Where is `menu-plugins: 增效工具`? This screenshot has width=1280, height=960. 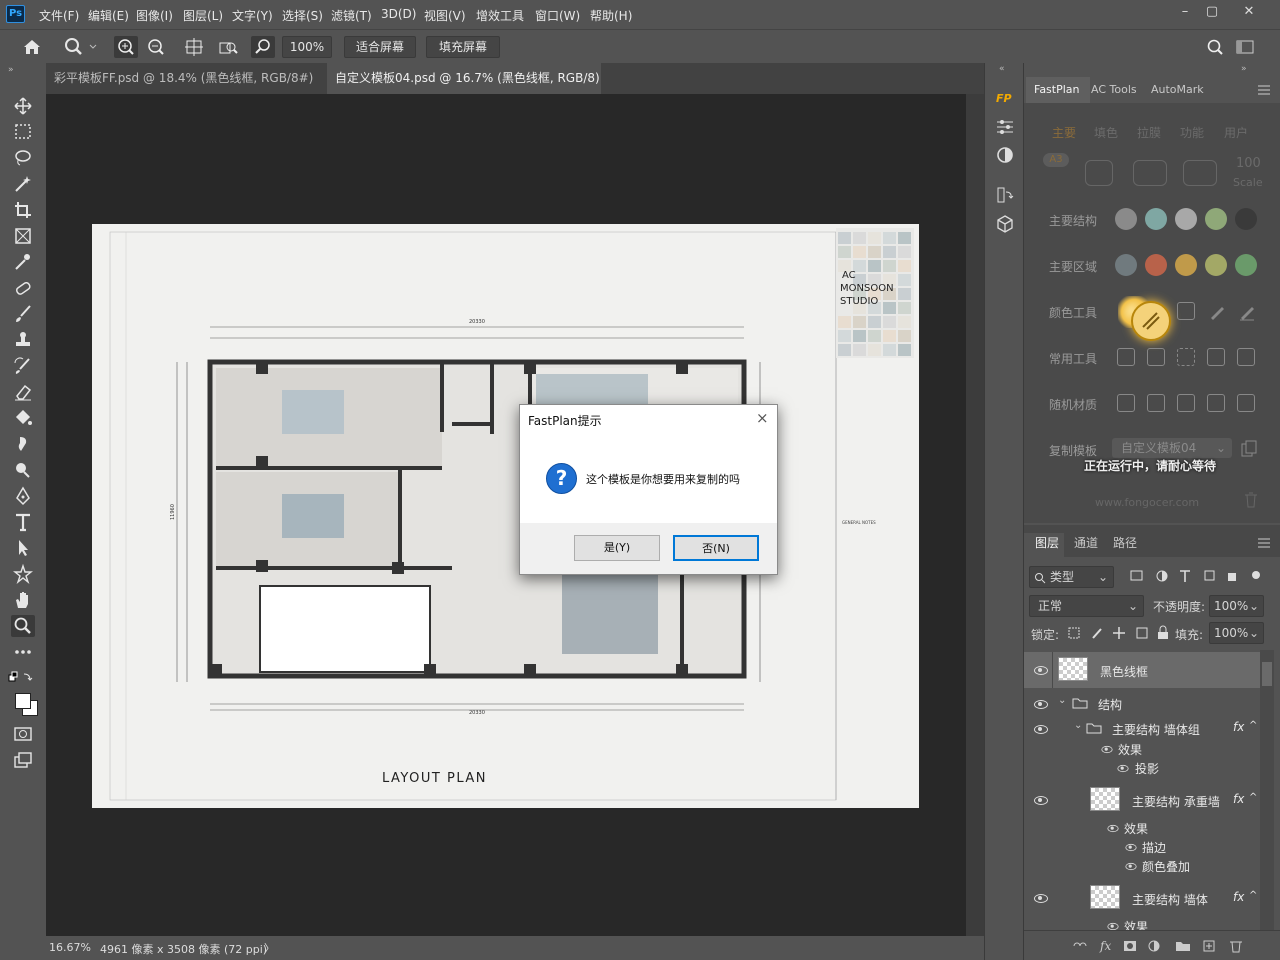
menu-plugins: 增效工具 is located at coordinates (500, 15).